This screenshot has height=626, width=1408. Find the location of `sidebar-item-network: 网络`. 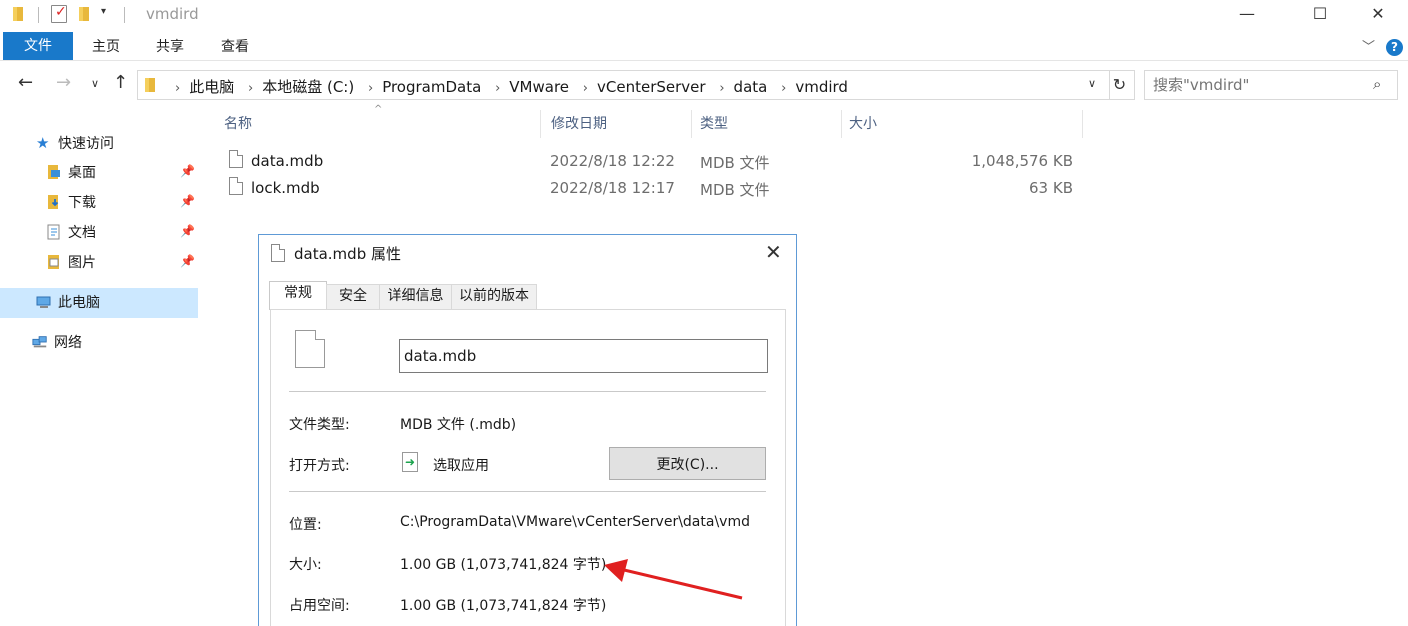

sidebar-item-network: 网络 is located at coordinates (57, 343).